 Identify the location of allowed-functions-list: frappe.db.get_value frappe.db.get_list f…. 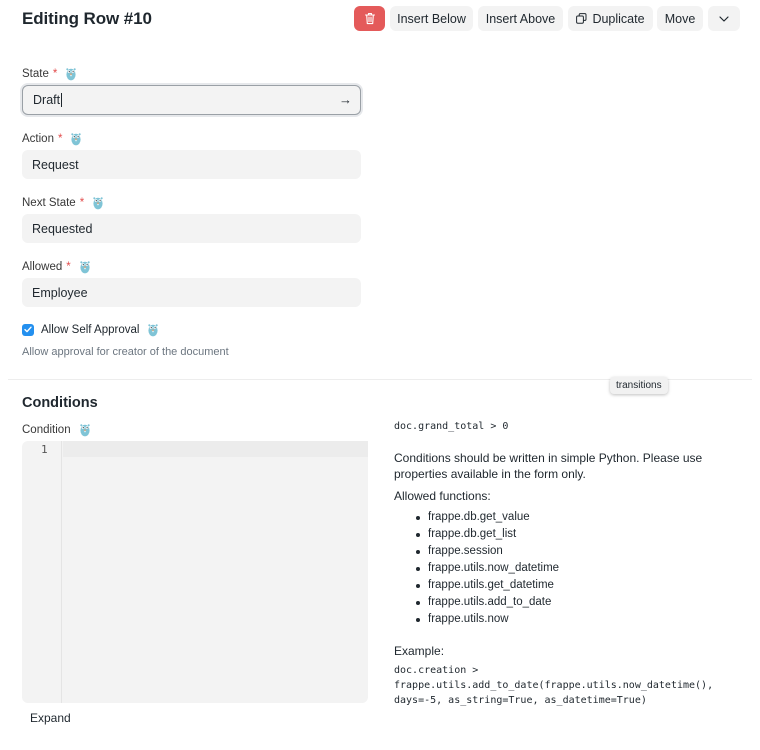
(486, 568).